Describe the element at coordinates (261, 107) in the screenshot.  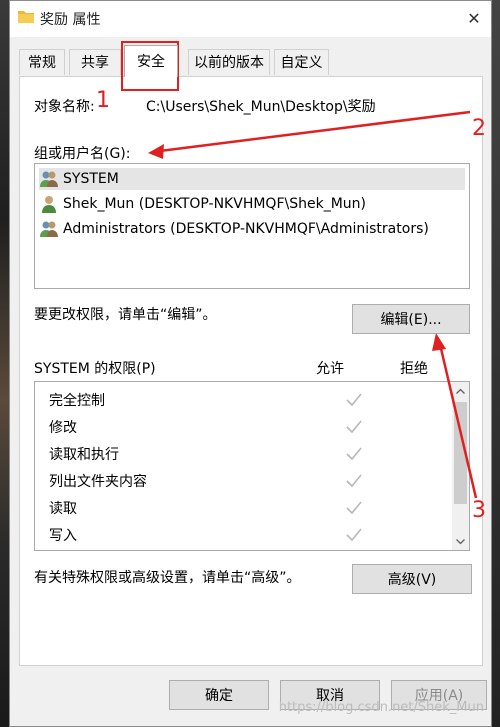
I see `object-name-value: C:\Users\Shek_Mun\Desktop\奖励` at that location.